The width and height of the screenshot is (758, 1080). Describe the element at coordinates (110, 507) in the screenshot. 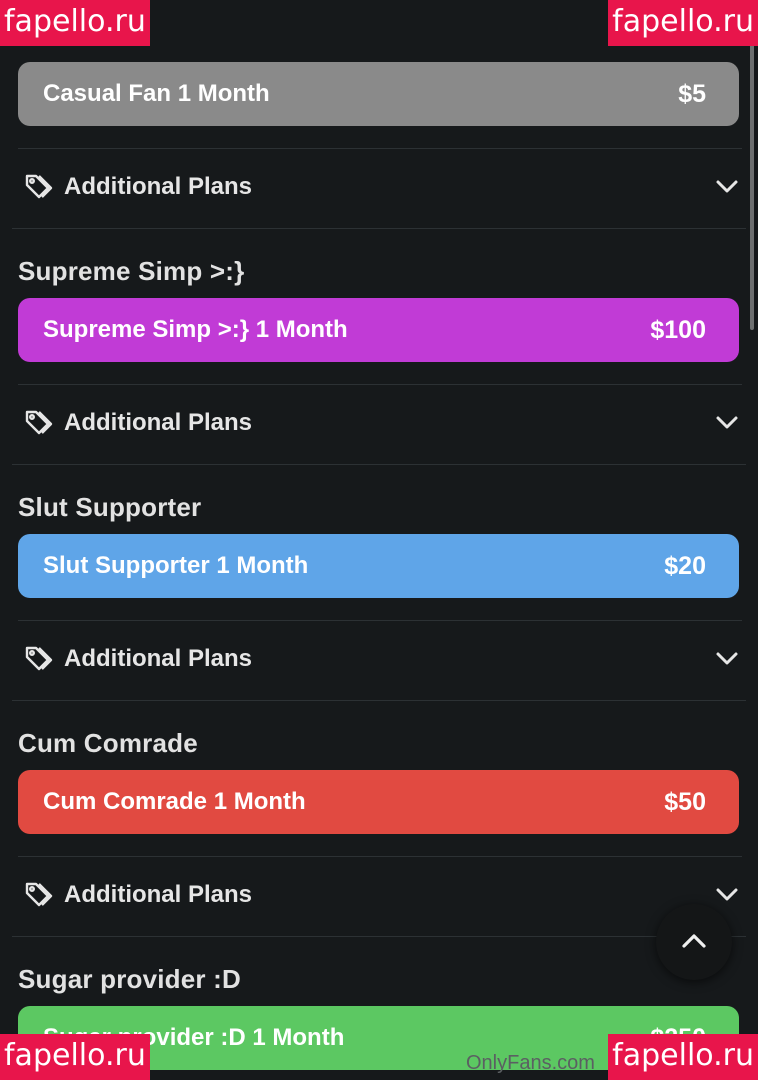

I see `section-title-slut-supporter: Slut Supporter` at that location.